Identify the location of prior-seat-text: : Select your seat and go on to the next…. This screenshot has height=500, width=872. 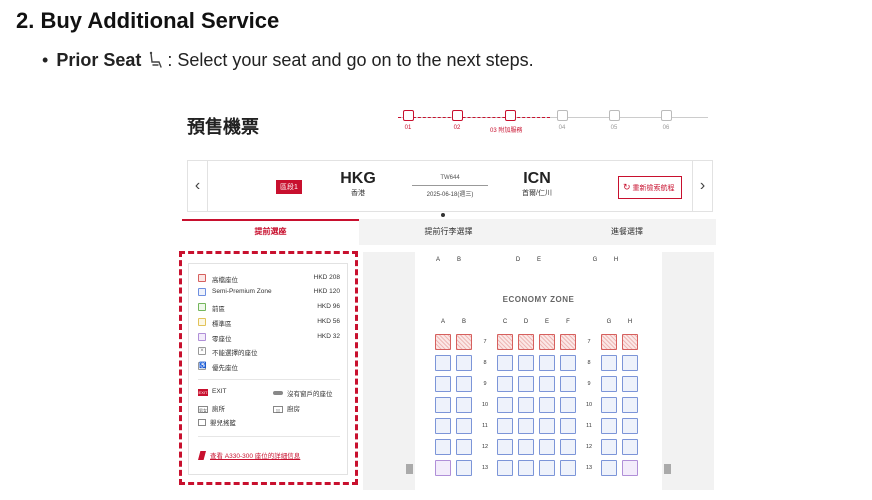
(350, 60).